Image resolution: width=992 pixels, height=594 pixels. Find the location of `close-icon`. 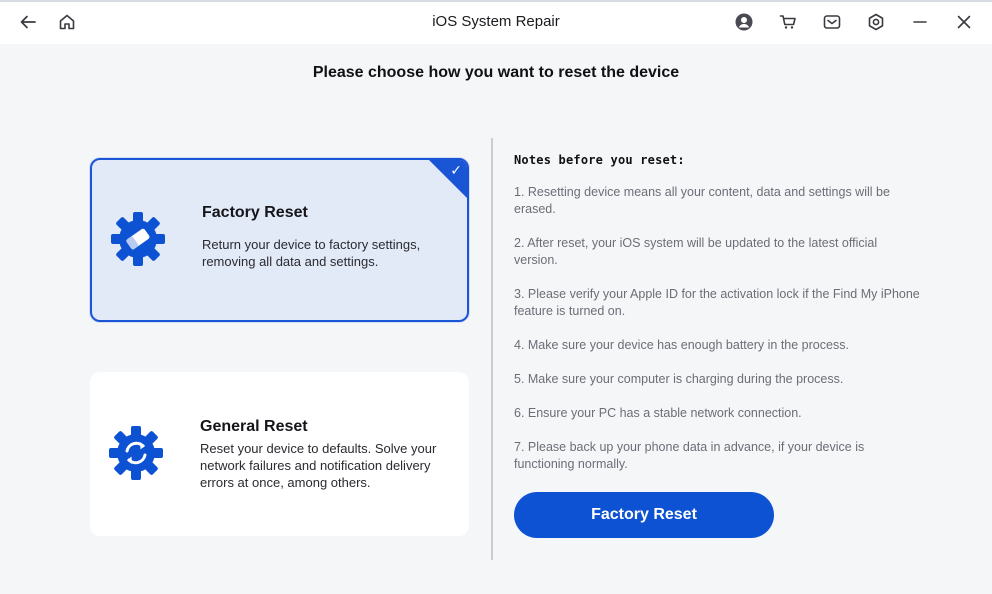

close-icon is located at coordinates (964, 22).